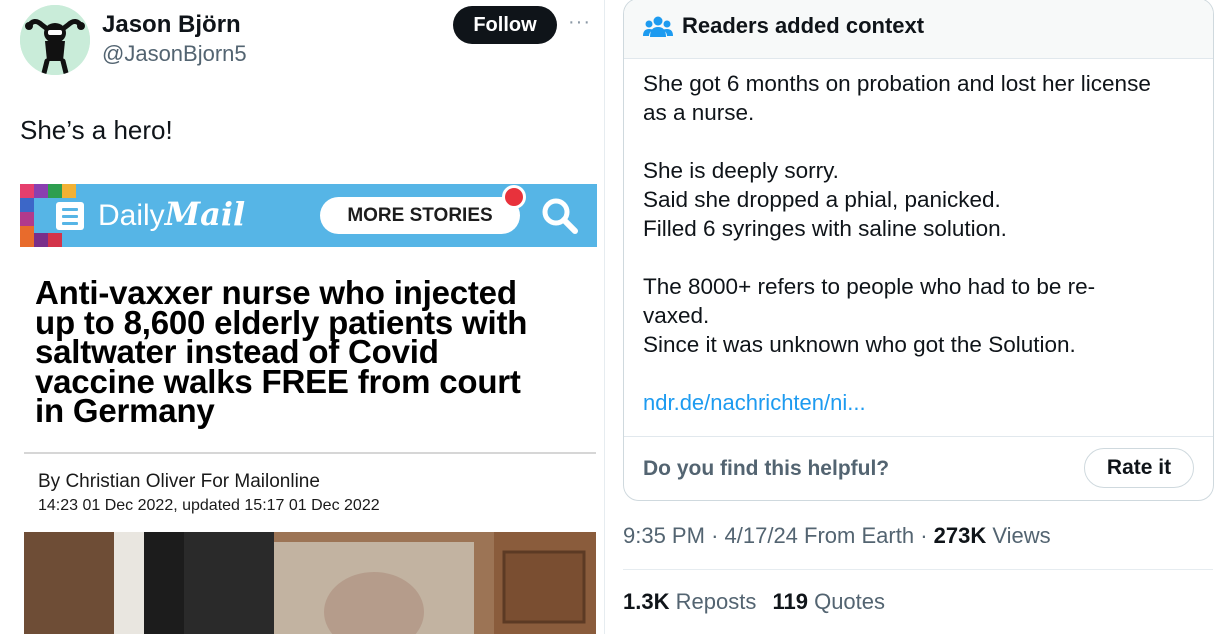 The width and height of the screenshot is (1224, 634). I want to click on hamburger-menu-icon, so click(70, 216).